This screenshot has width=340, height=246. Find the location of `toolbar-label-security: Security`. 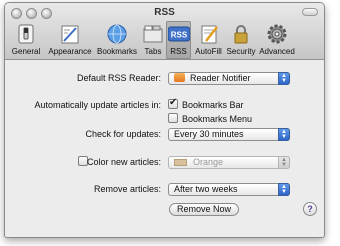

toolbar-label-security: Security is located at coordinates (241, 51).